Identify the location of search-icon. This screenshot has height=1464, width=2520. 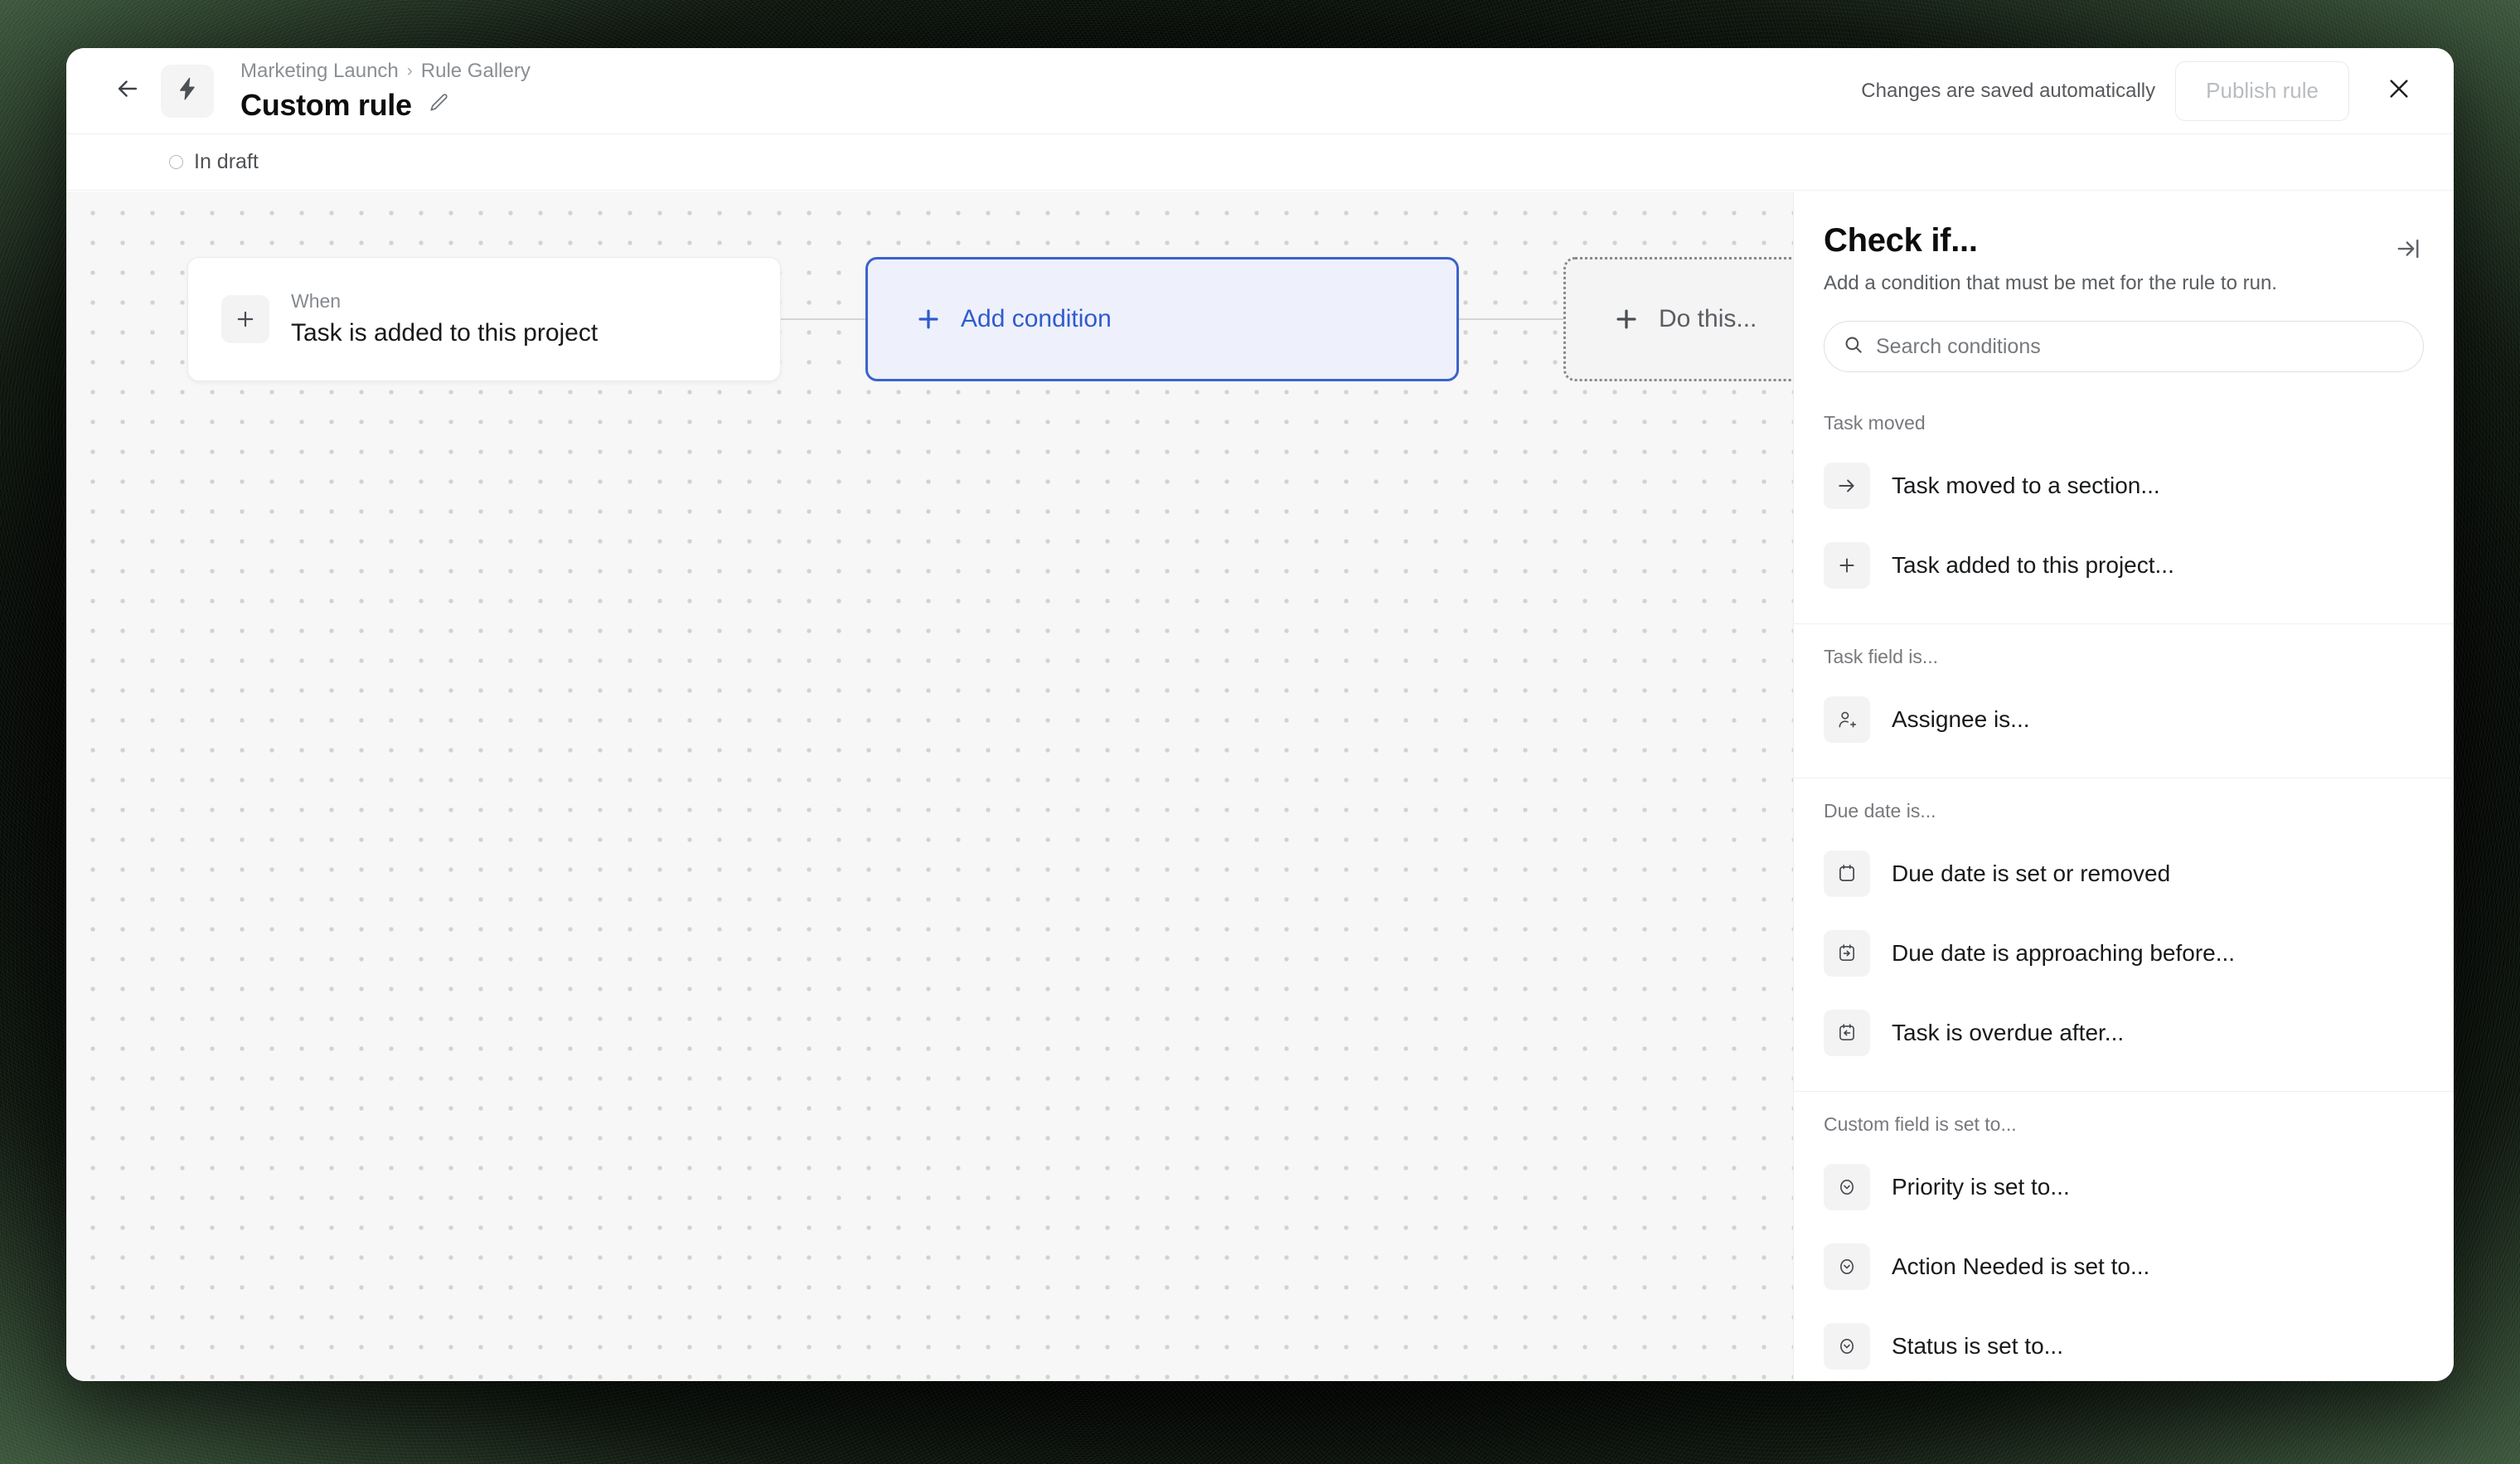
(1853, 347).